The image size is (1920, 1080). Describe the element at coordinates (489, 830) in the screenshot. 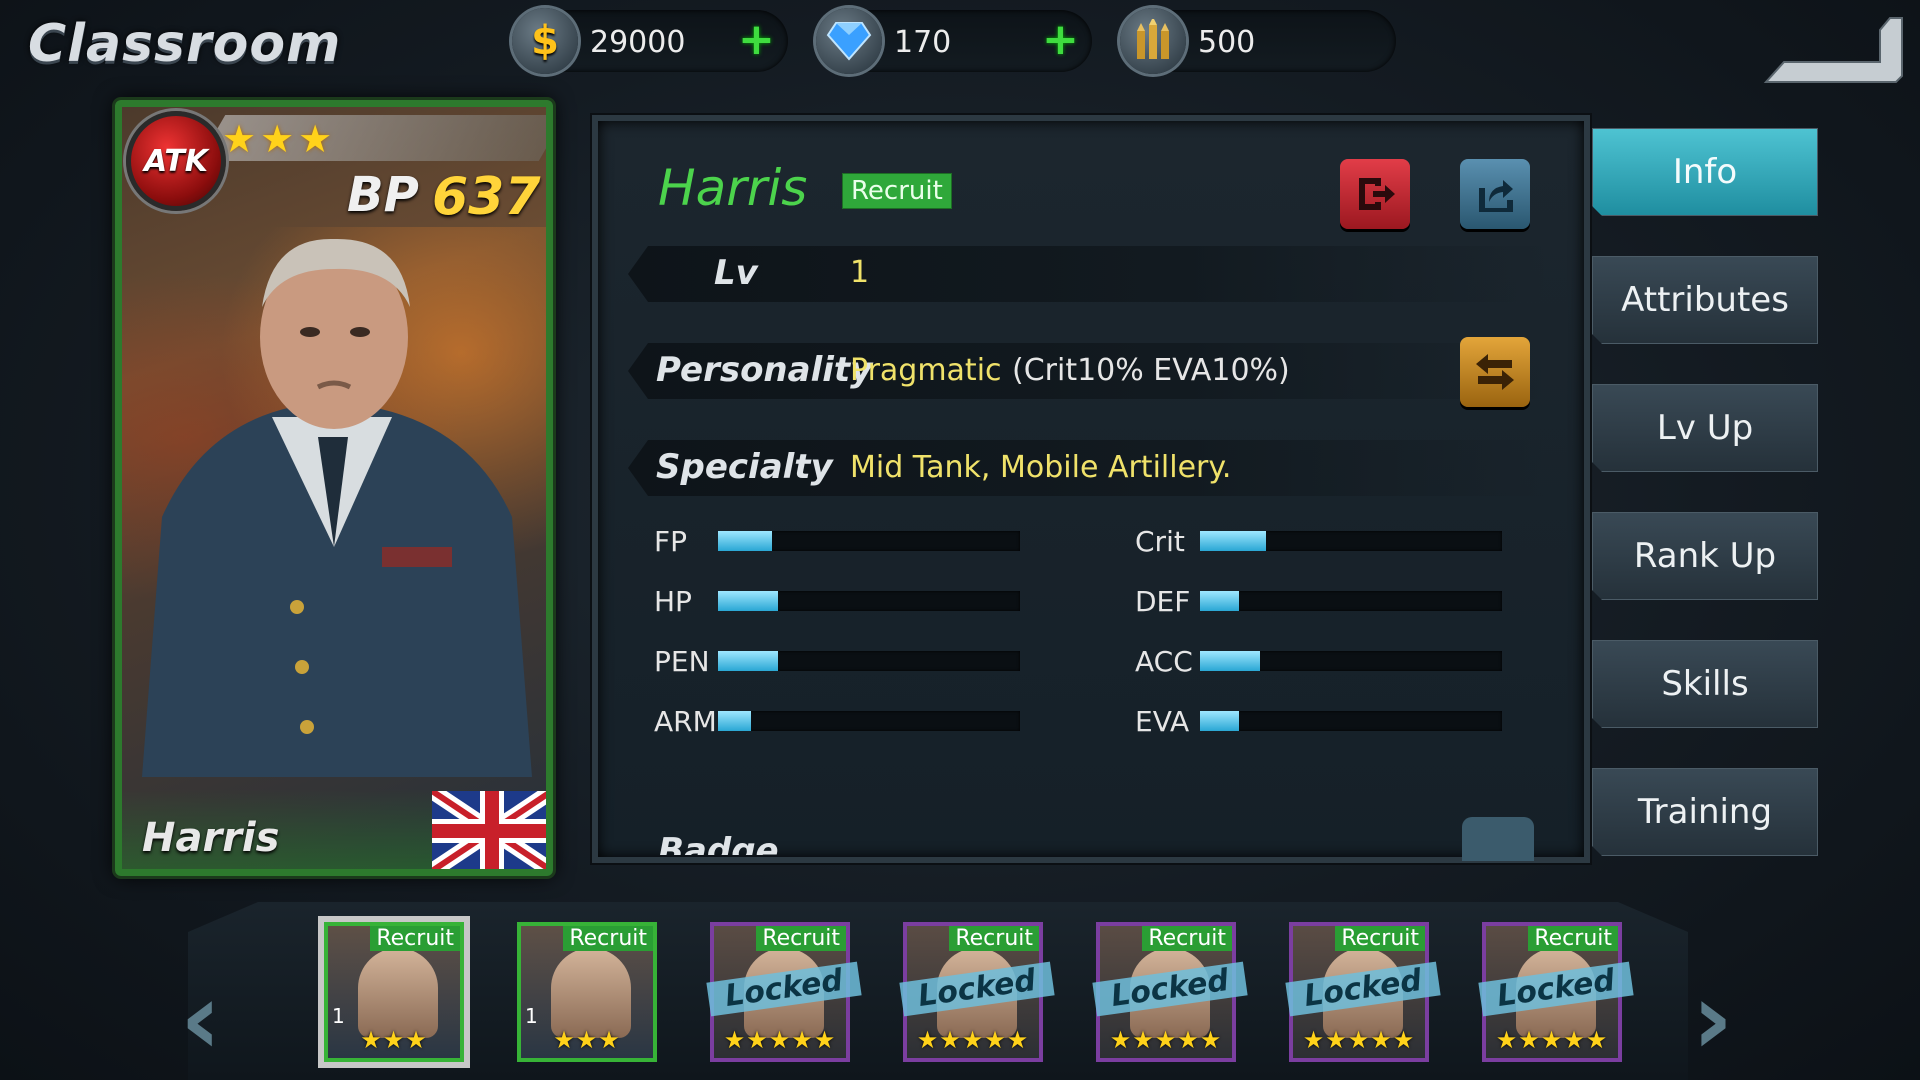

I see `uk-flag-icon` at that location.